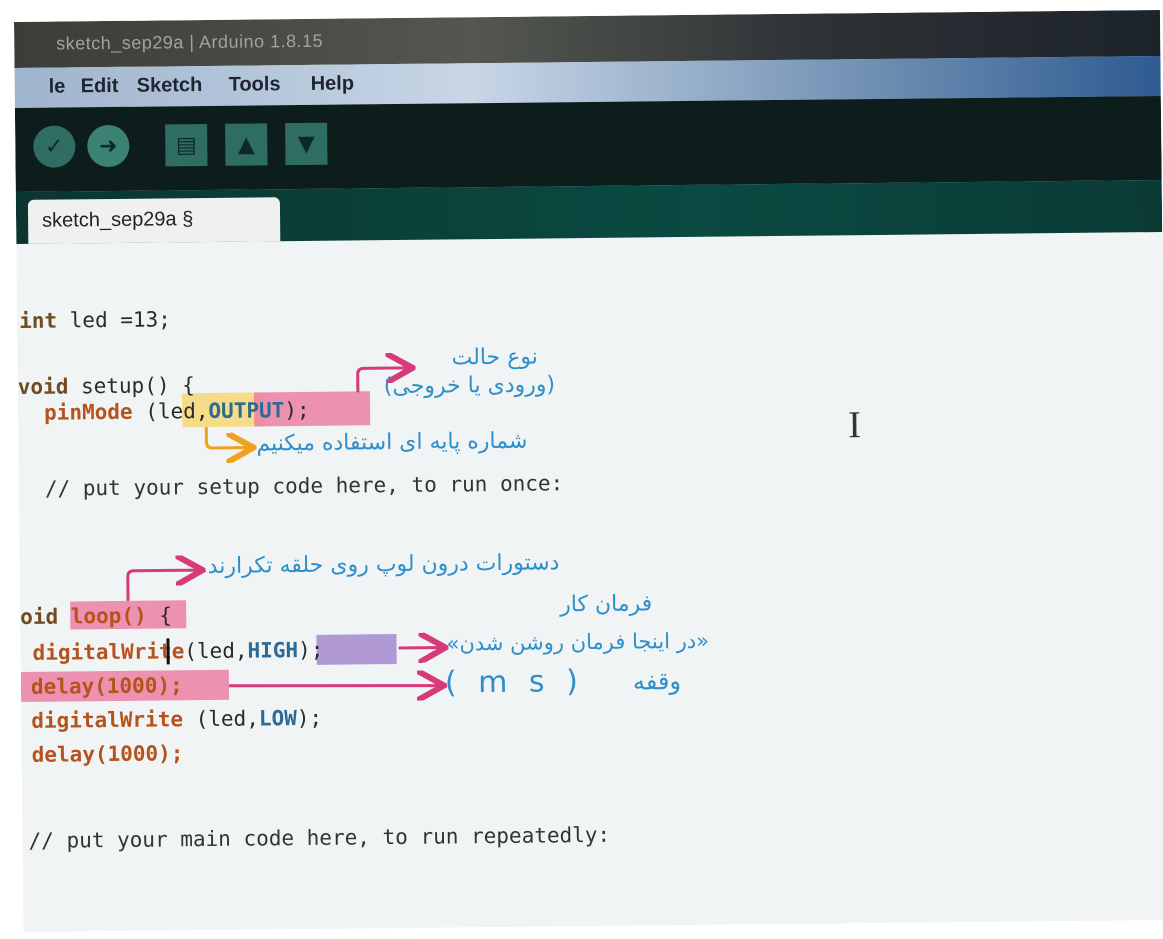 This screenshot has height=939, width=1163. Describe the element at coordinates (606, 604) in the screenshot. I see `annotation-command-title: فرمان کار` at that location.